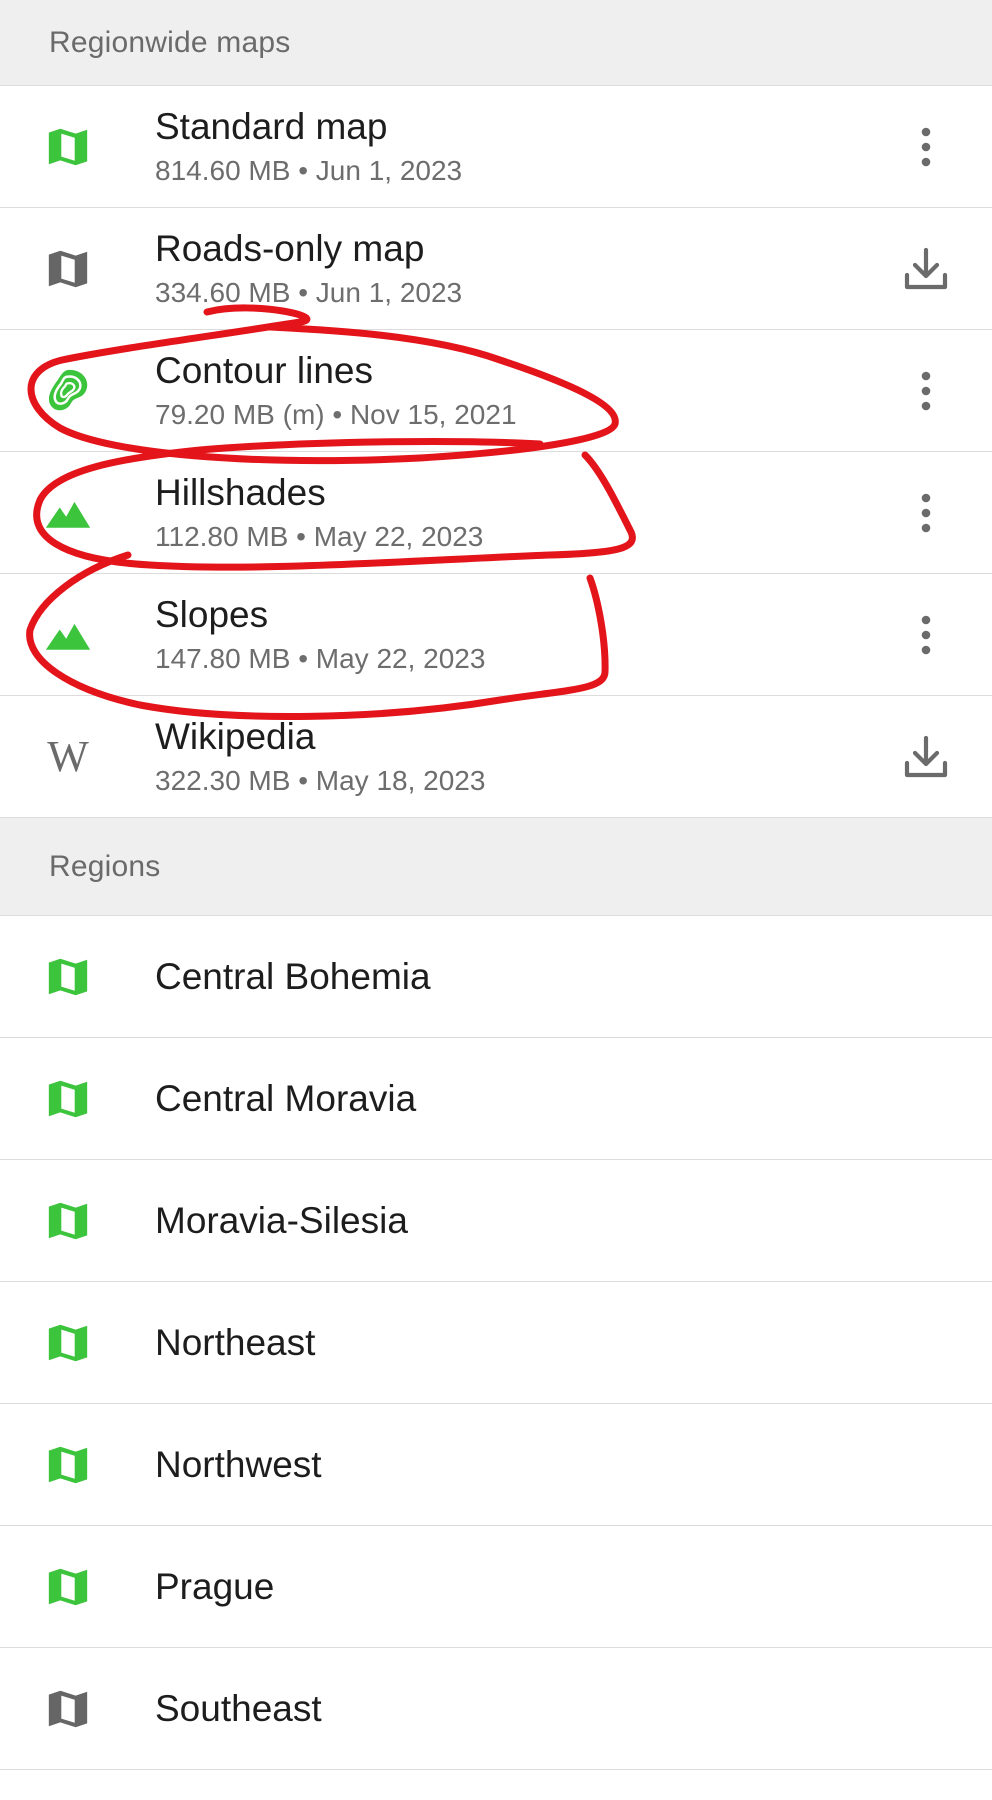 This screenshot has width=992, height=1800. What do you see at coordinates (238, 1708) in the screenshot?
I see `item-title: Southeast` at bounding box center [238, 1708].